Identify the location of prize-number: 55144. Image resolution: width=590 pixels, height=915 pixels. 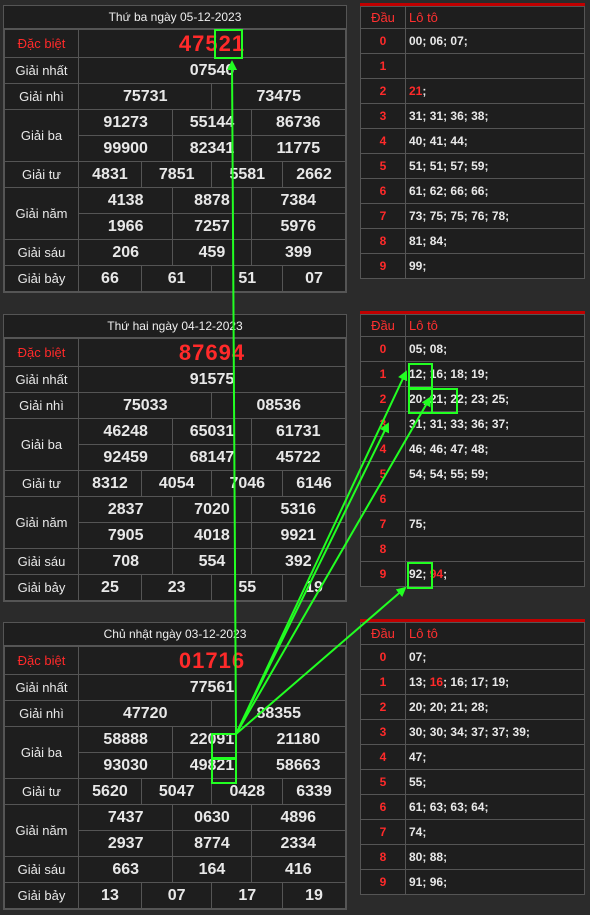
(212, 122).